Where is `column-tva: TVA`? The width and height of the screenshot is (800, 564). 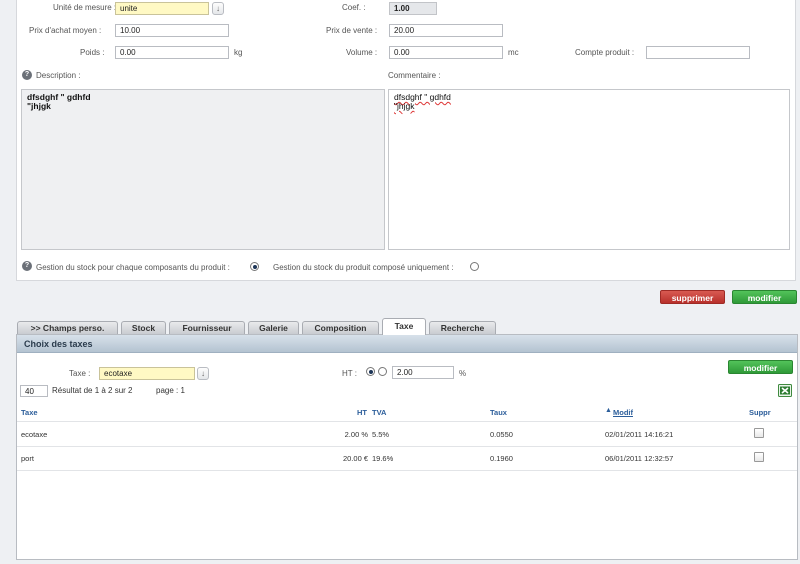 column-tva: TVA is located at coordinates (379, 412).